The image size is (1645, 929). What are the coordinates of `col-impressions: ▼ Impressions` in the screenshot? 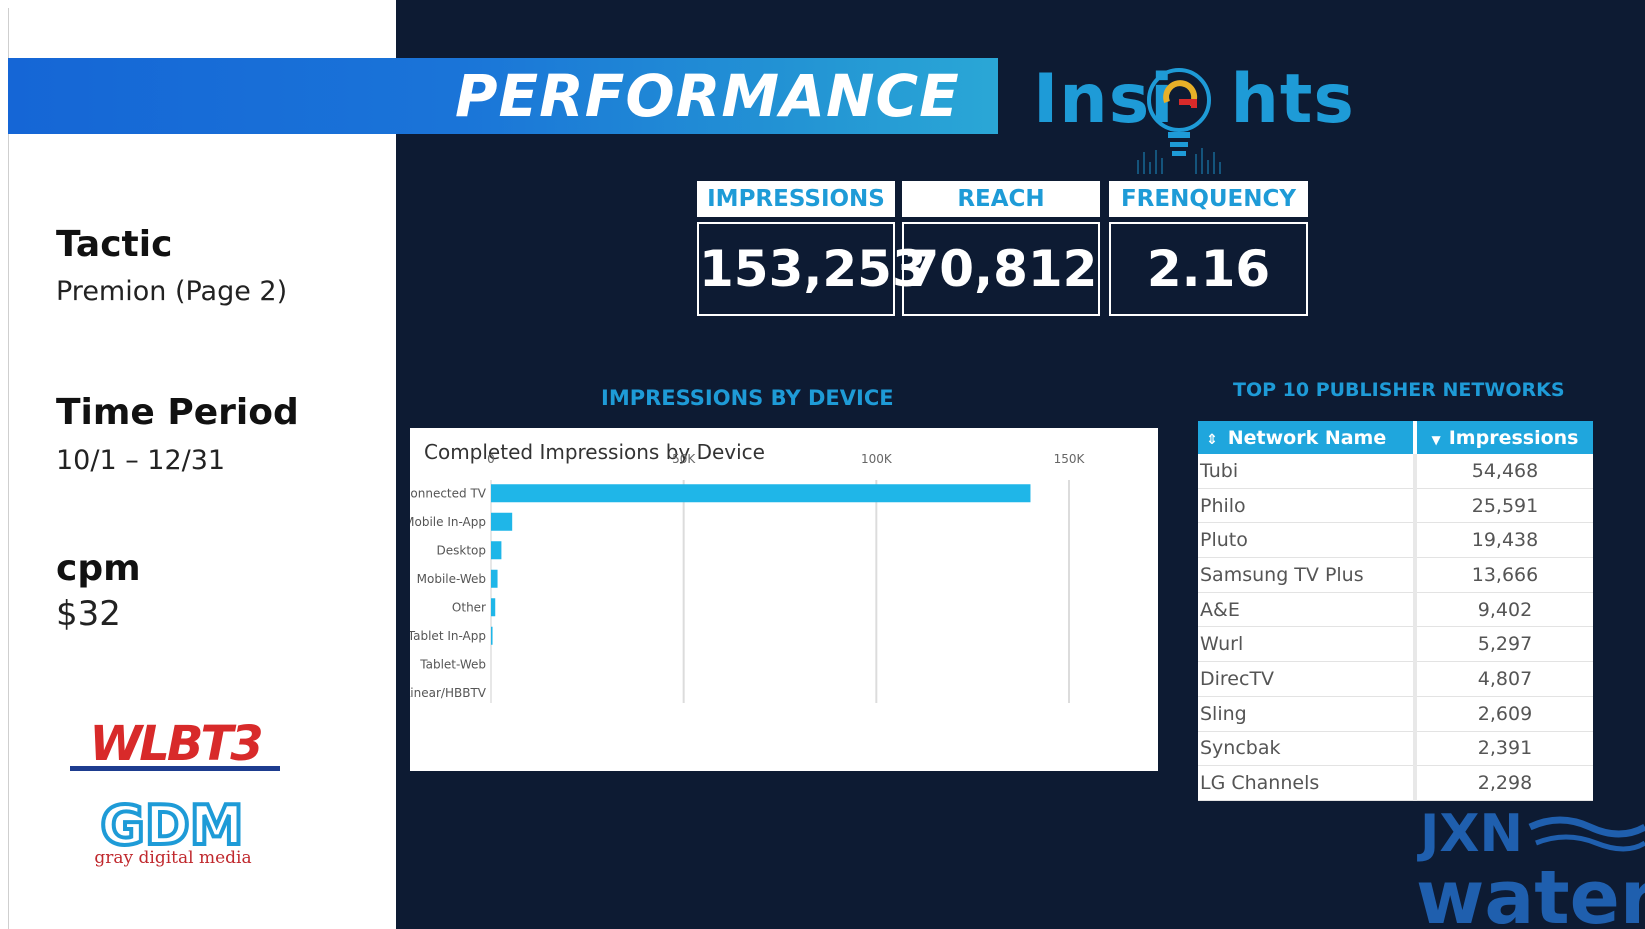 It's located at (1503, 437).